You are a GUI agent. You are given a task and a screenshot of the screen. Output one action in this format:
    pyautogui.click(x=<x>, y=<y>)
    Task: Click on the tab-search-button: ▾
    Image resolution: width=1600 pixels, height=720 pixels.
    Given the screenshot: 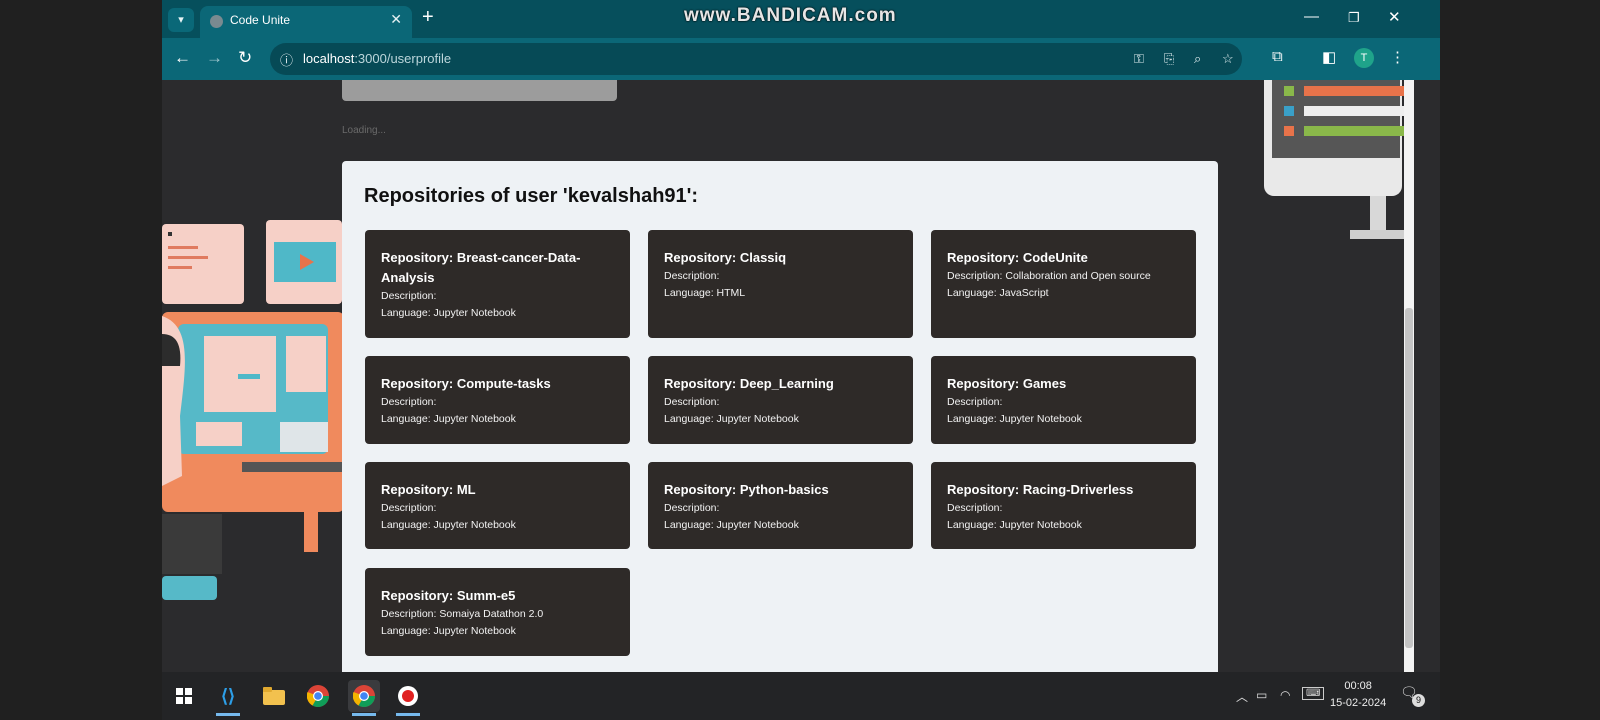 What is the action you would take?
    pyautogui.click(x=181, y=20)
    